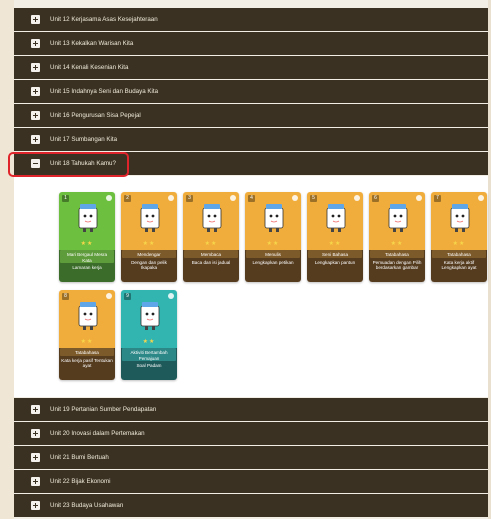 The image size is (491, 519). What do you see at coordinates (95, 115) in the screenshot?
I see `unit-label: Unit 16 Pengurusan Sisa Pepejal` at bounding box center [95, 115].